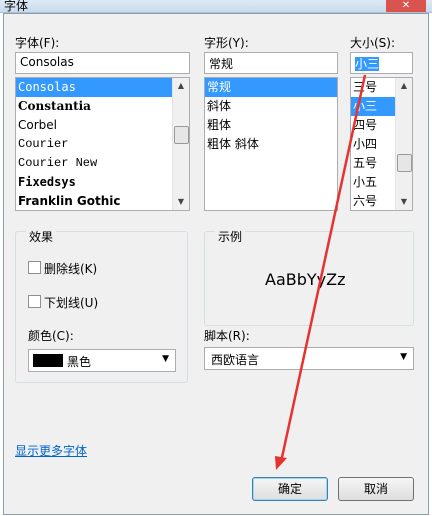  I want to click on color-swatch, so click(48, 360).